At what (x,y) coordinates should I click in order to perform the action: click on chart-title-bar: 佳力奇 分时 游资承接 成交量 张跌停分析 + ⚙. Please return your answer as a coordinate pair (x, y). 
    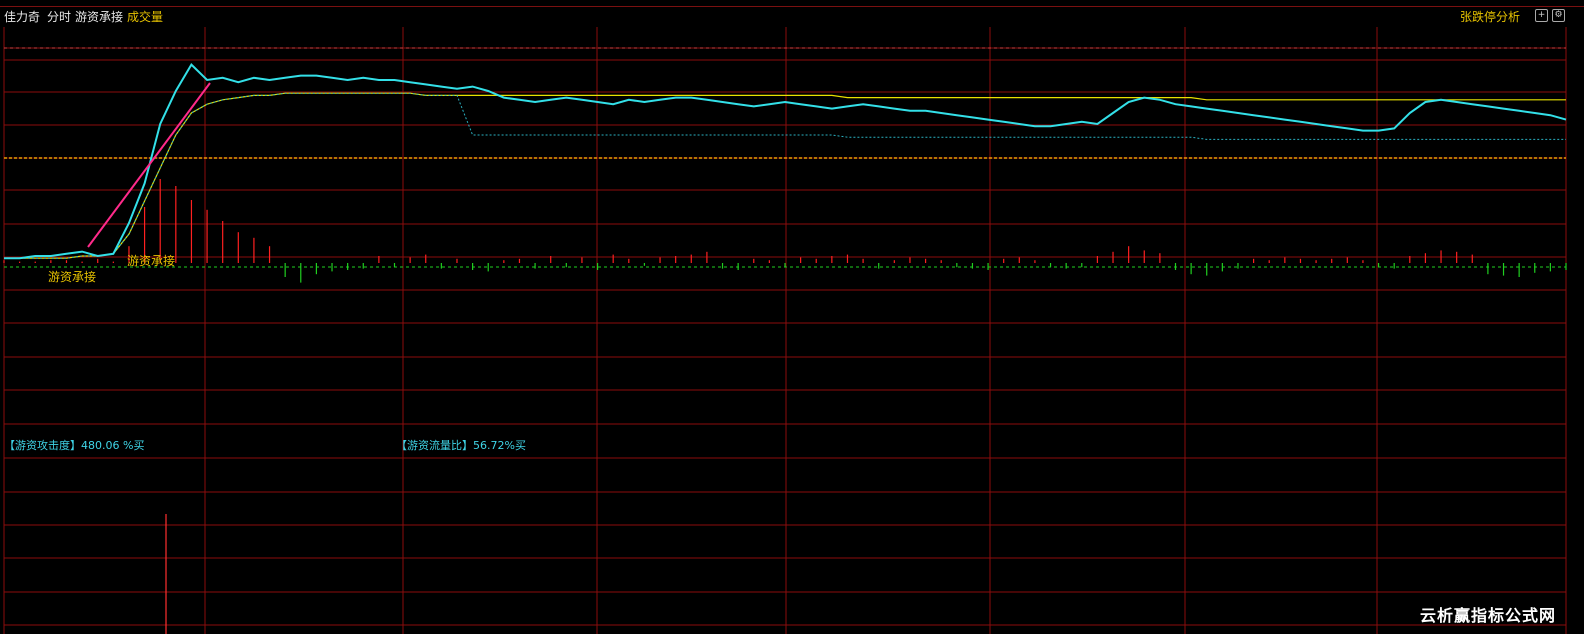
    Looking at the image, I should click on (792, 17).